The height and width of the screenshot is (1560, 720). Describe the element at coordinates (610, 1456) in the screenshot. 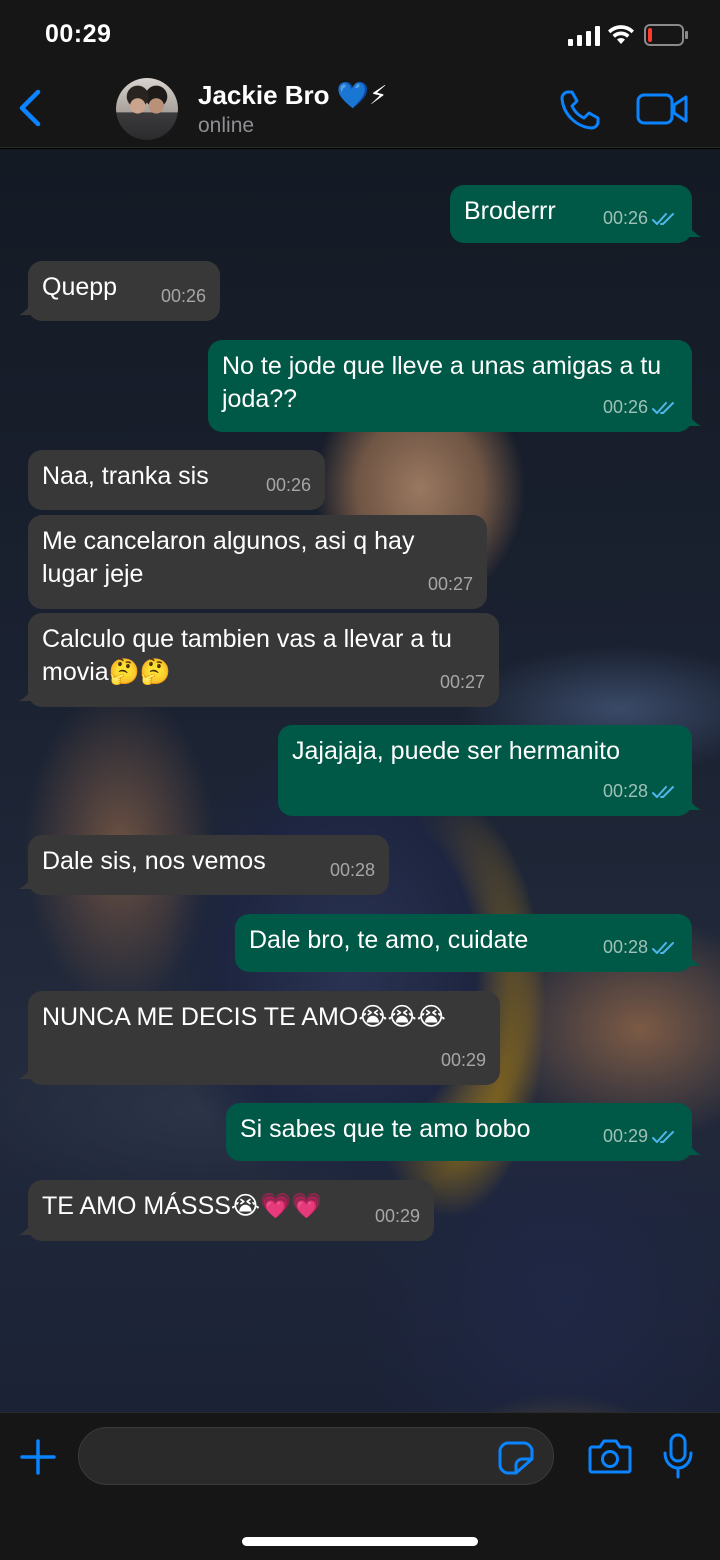

I see `camera-icon` at that location.